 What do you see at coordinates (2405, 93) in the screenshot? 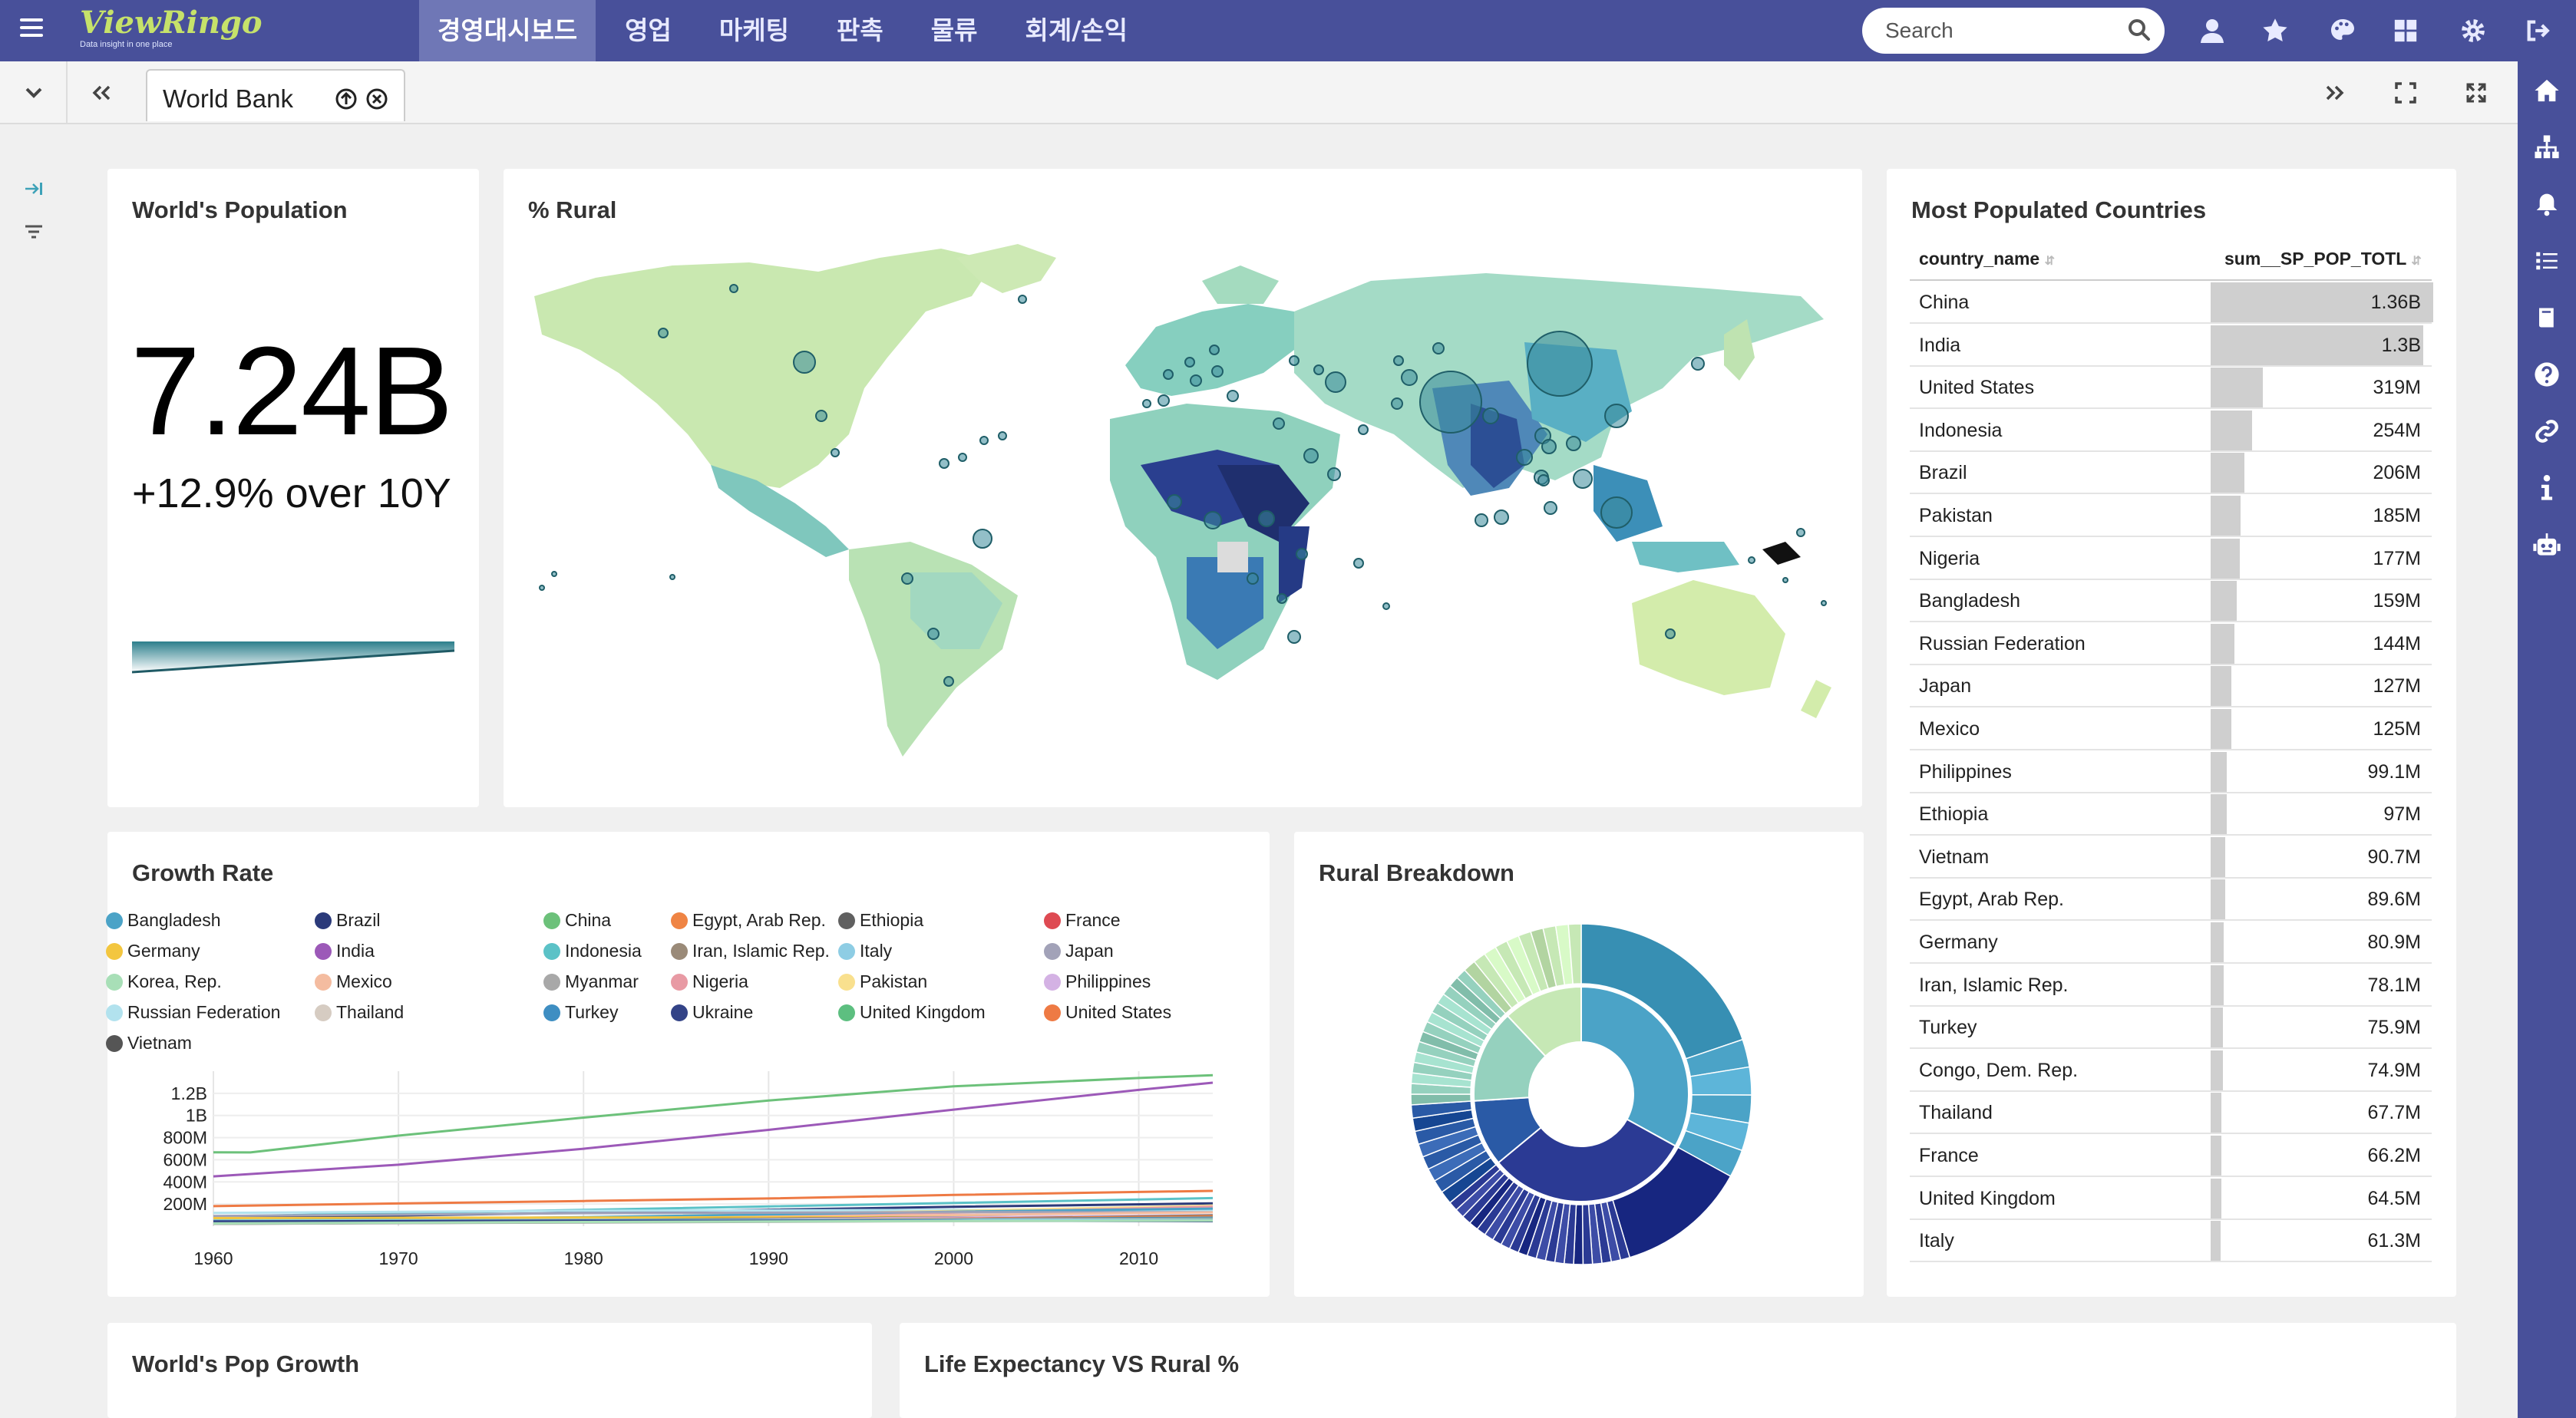
I see `fullscreen-icon` at bounding box center [2405, 93].